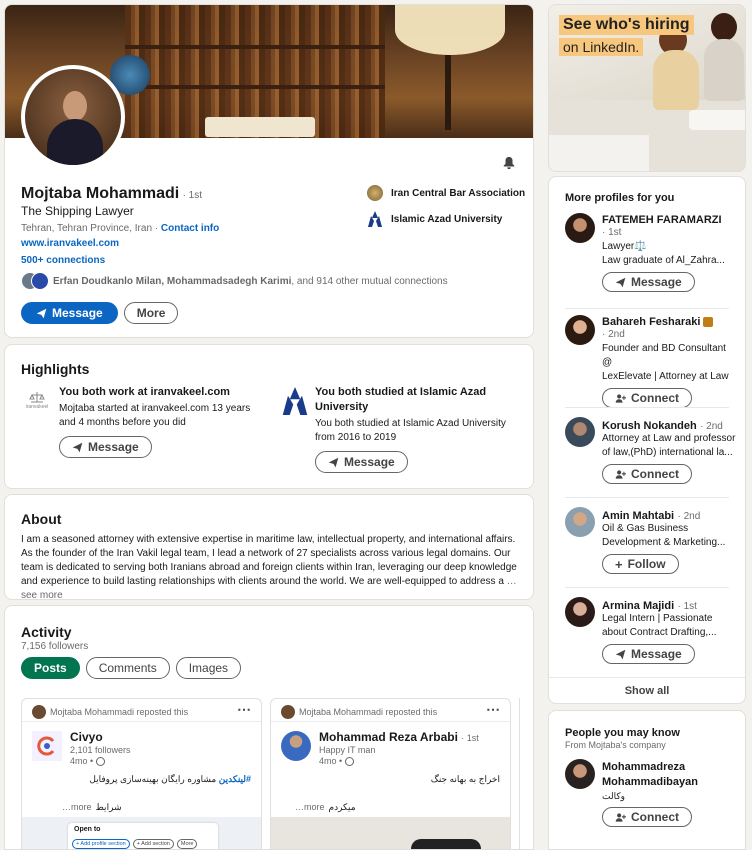  I want to click on activity-title: Activity, so click(46, 632).